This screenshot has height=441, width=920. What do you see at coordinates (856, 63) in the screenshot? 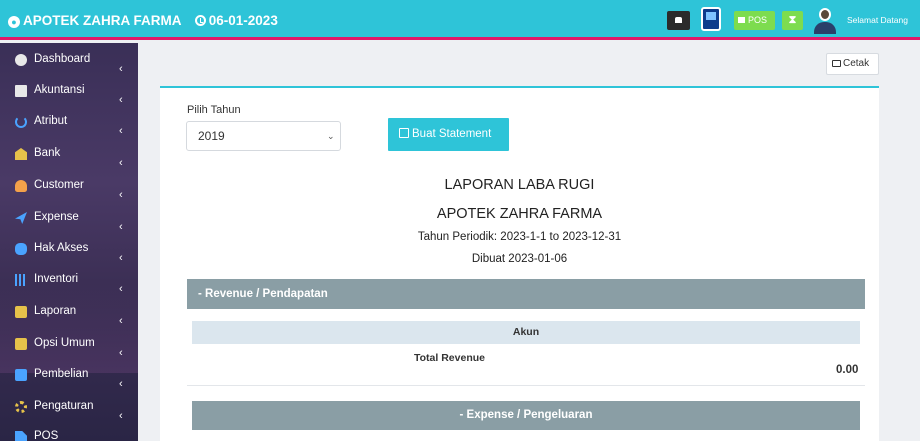
I see `print-button-label: Cetak` at bounding box center [856, 63].